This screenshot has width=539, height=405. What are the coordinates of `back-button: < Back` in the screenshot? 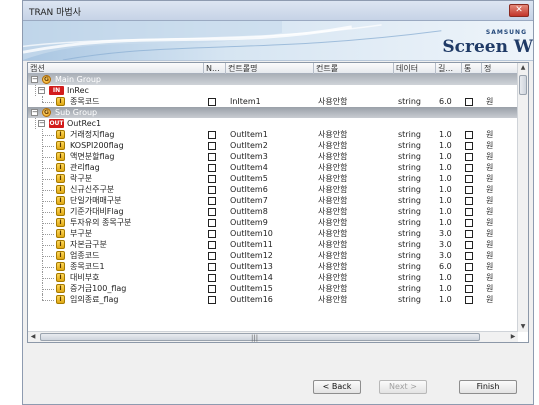 It's located at (337, 387).